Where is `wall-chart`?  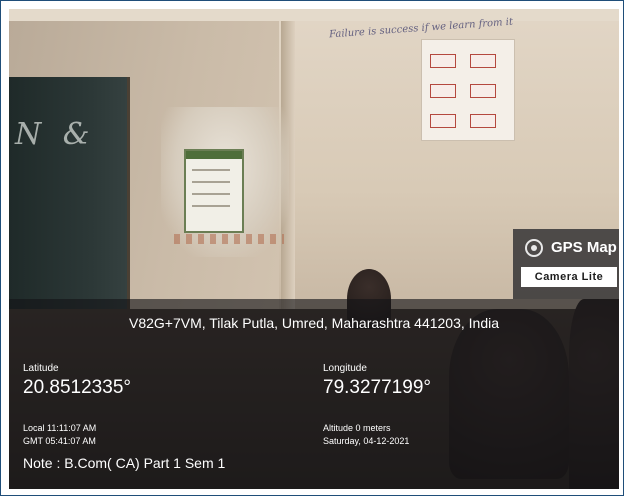 wall-chart is located at coordinates (468, 90).